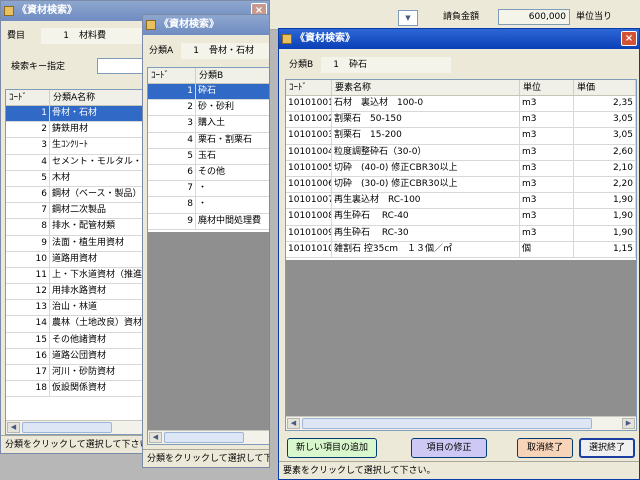  Describe the element at coordinates (461, 104) in the screenshot. I see `table-row: 10101001 石材 裏込材 100-0 m3 2,35` at that location.